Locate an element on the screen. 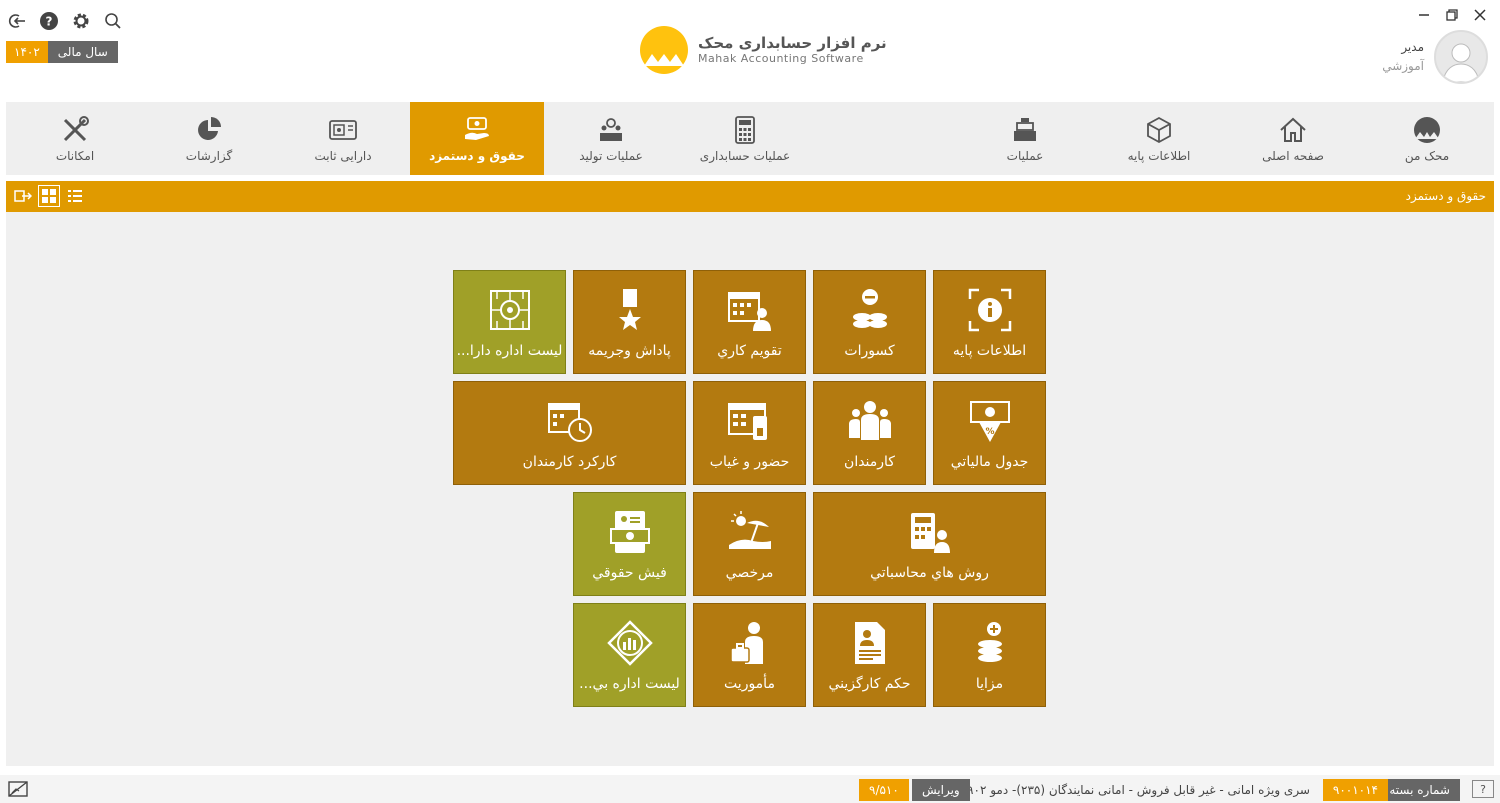  nav-item-payroll: حقوق و دستمزد is located at coordinates (477, 138).